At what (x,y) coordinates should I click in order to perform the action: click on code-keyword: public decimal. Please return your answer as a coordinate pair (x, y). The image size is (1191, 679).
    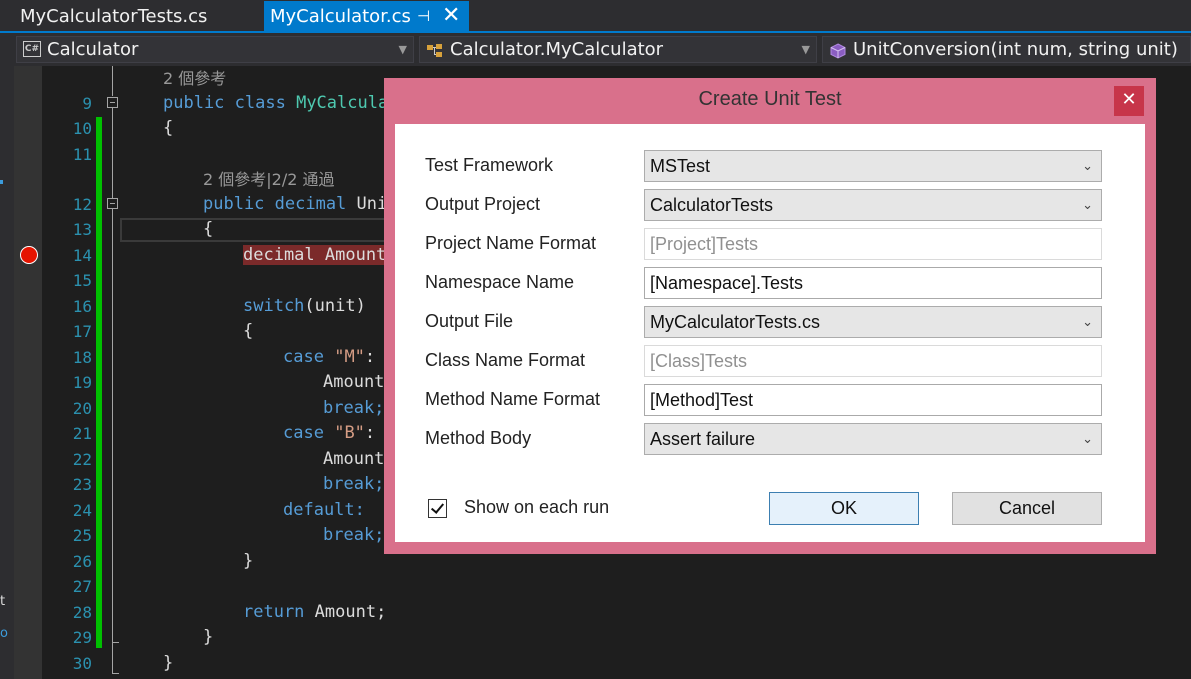
    Looking at the image, I should click on (275, 204).